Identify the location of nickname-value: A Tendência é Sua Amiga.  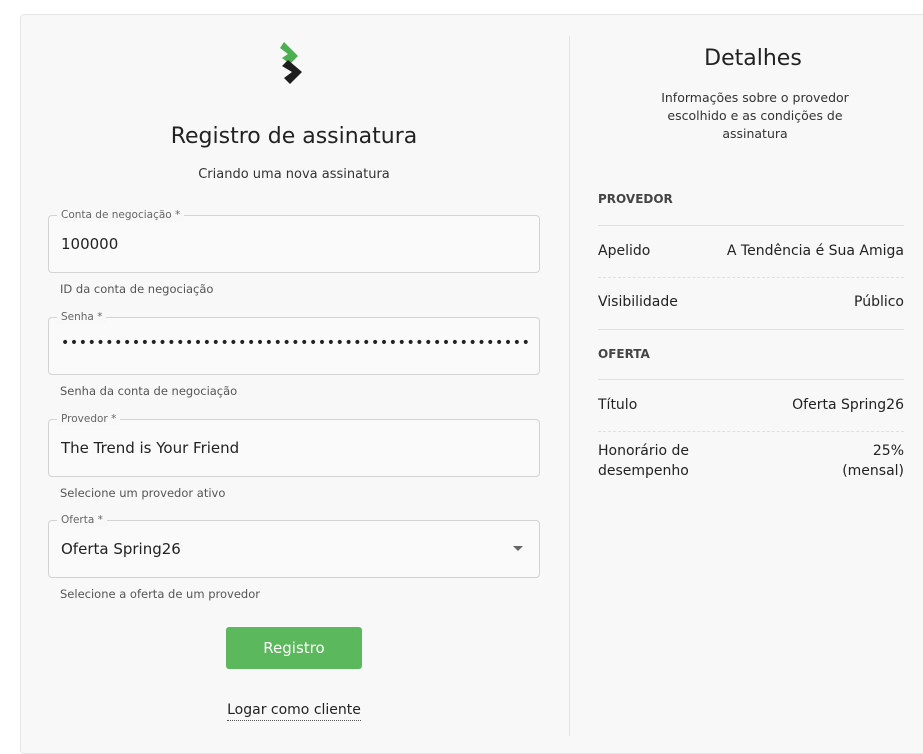
(815, 251).